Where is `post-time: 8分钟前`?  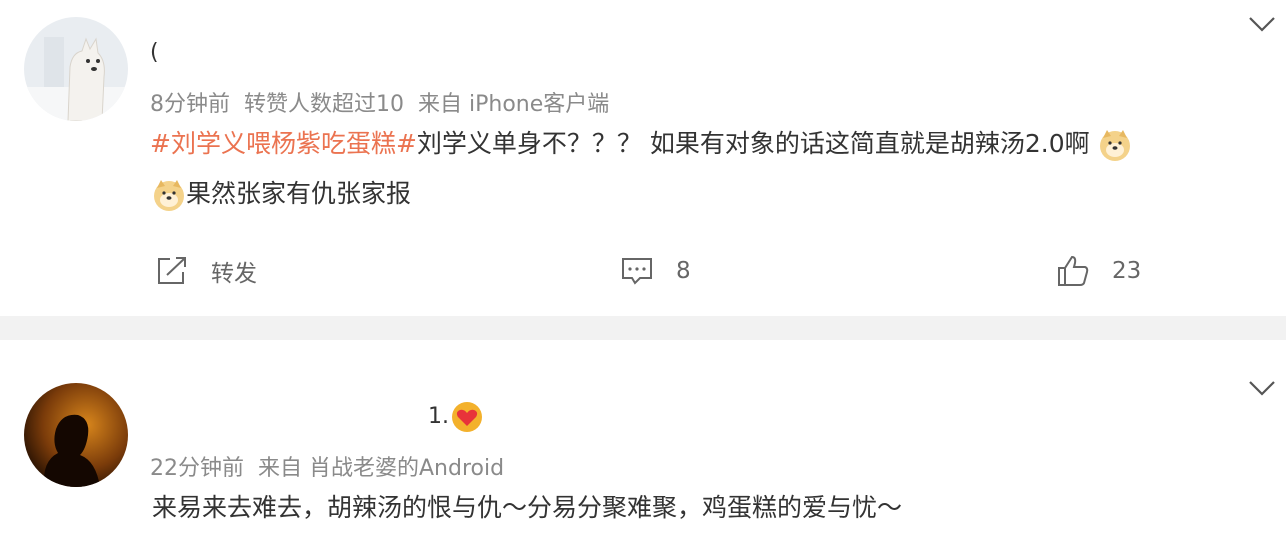 post-time: 8分钟前 is located at coordinates (190, 104).